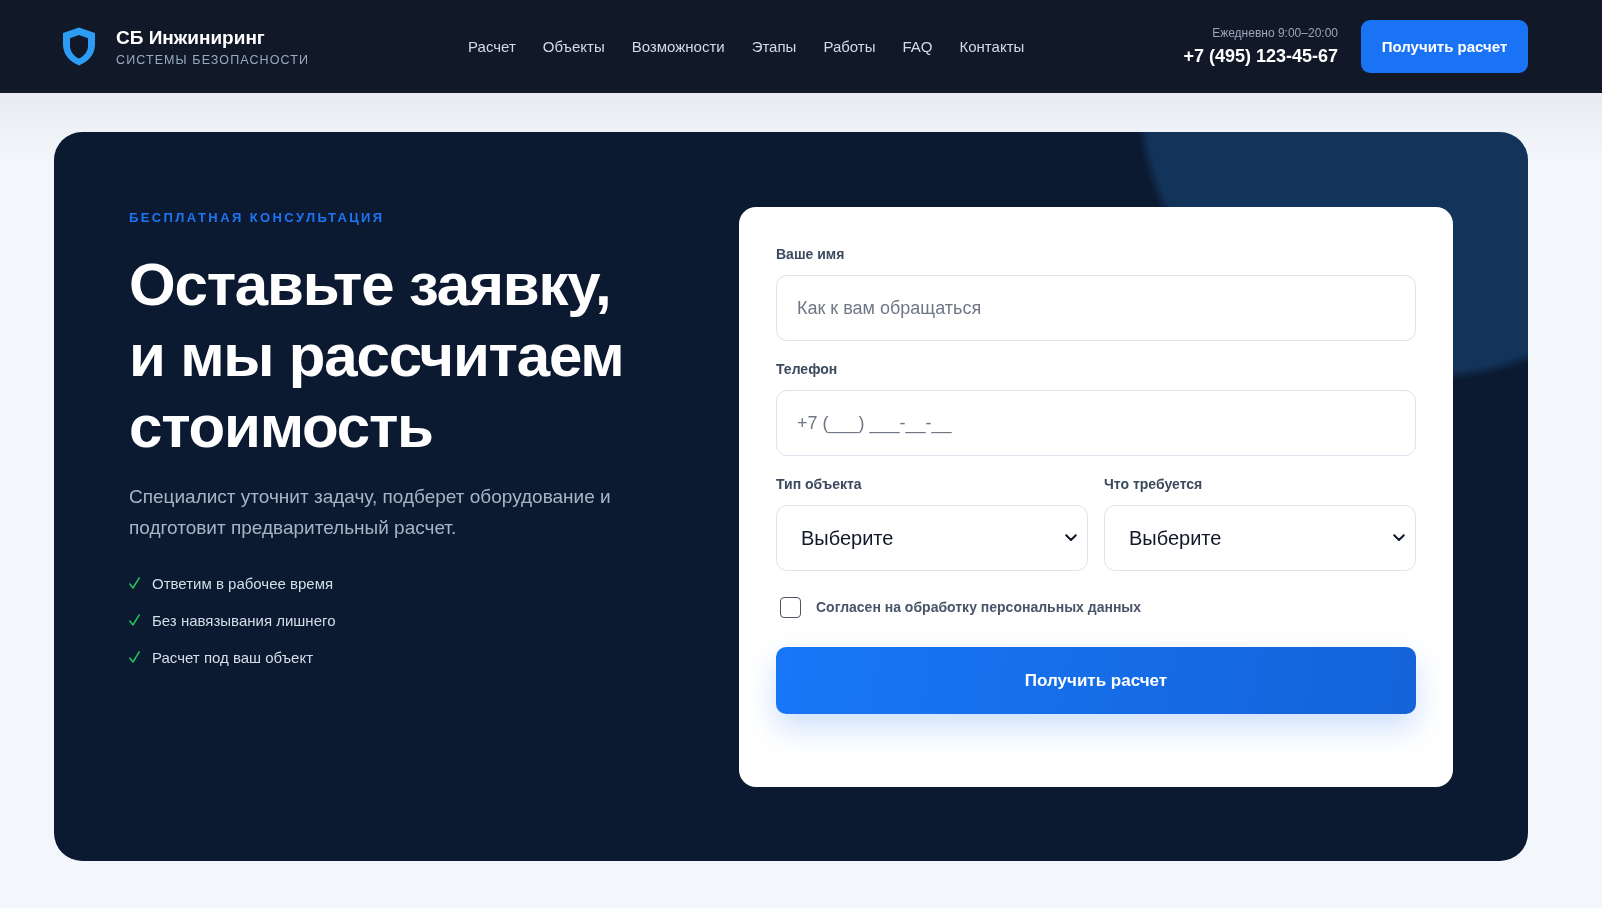 This screenshot has height=908, width=1602. What do you see at coordinates (257, 218) in the screenshot?
I see `section-eyebrow: БЕСПЛАТНАЯ КОНСУЛЬТАЦИЯ` at bounding box center [257, 218].